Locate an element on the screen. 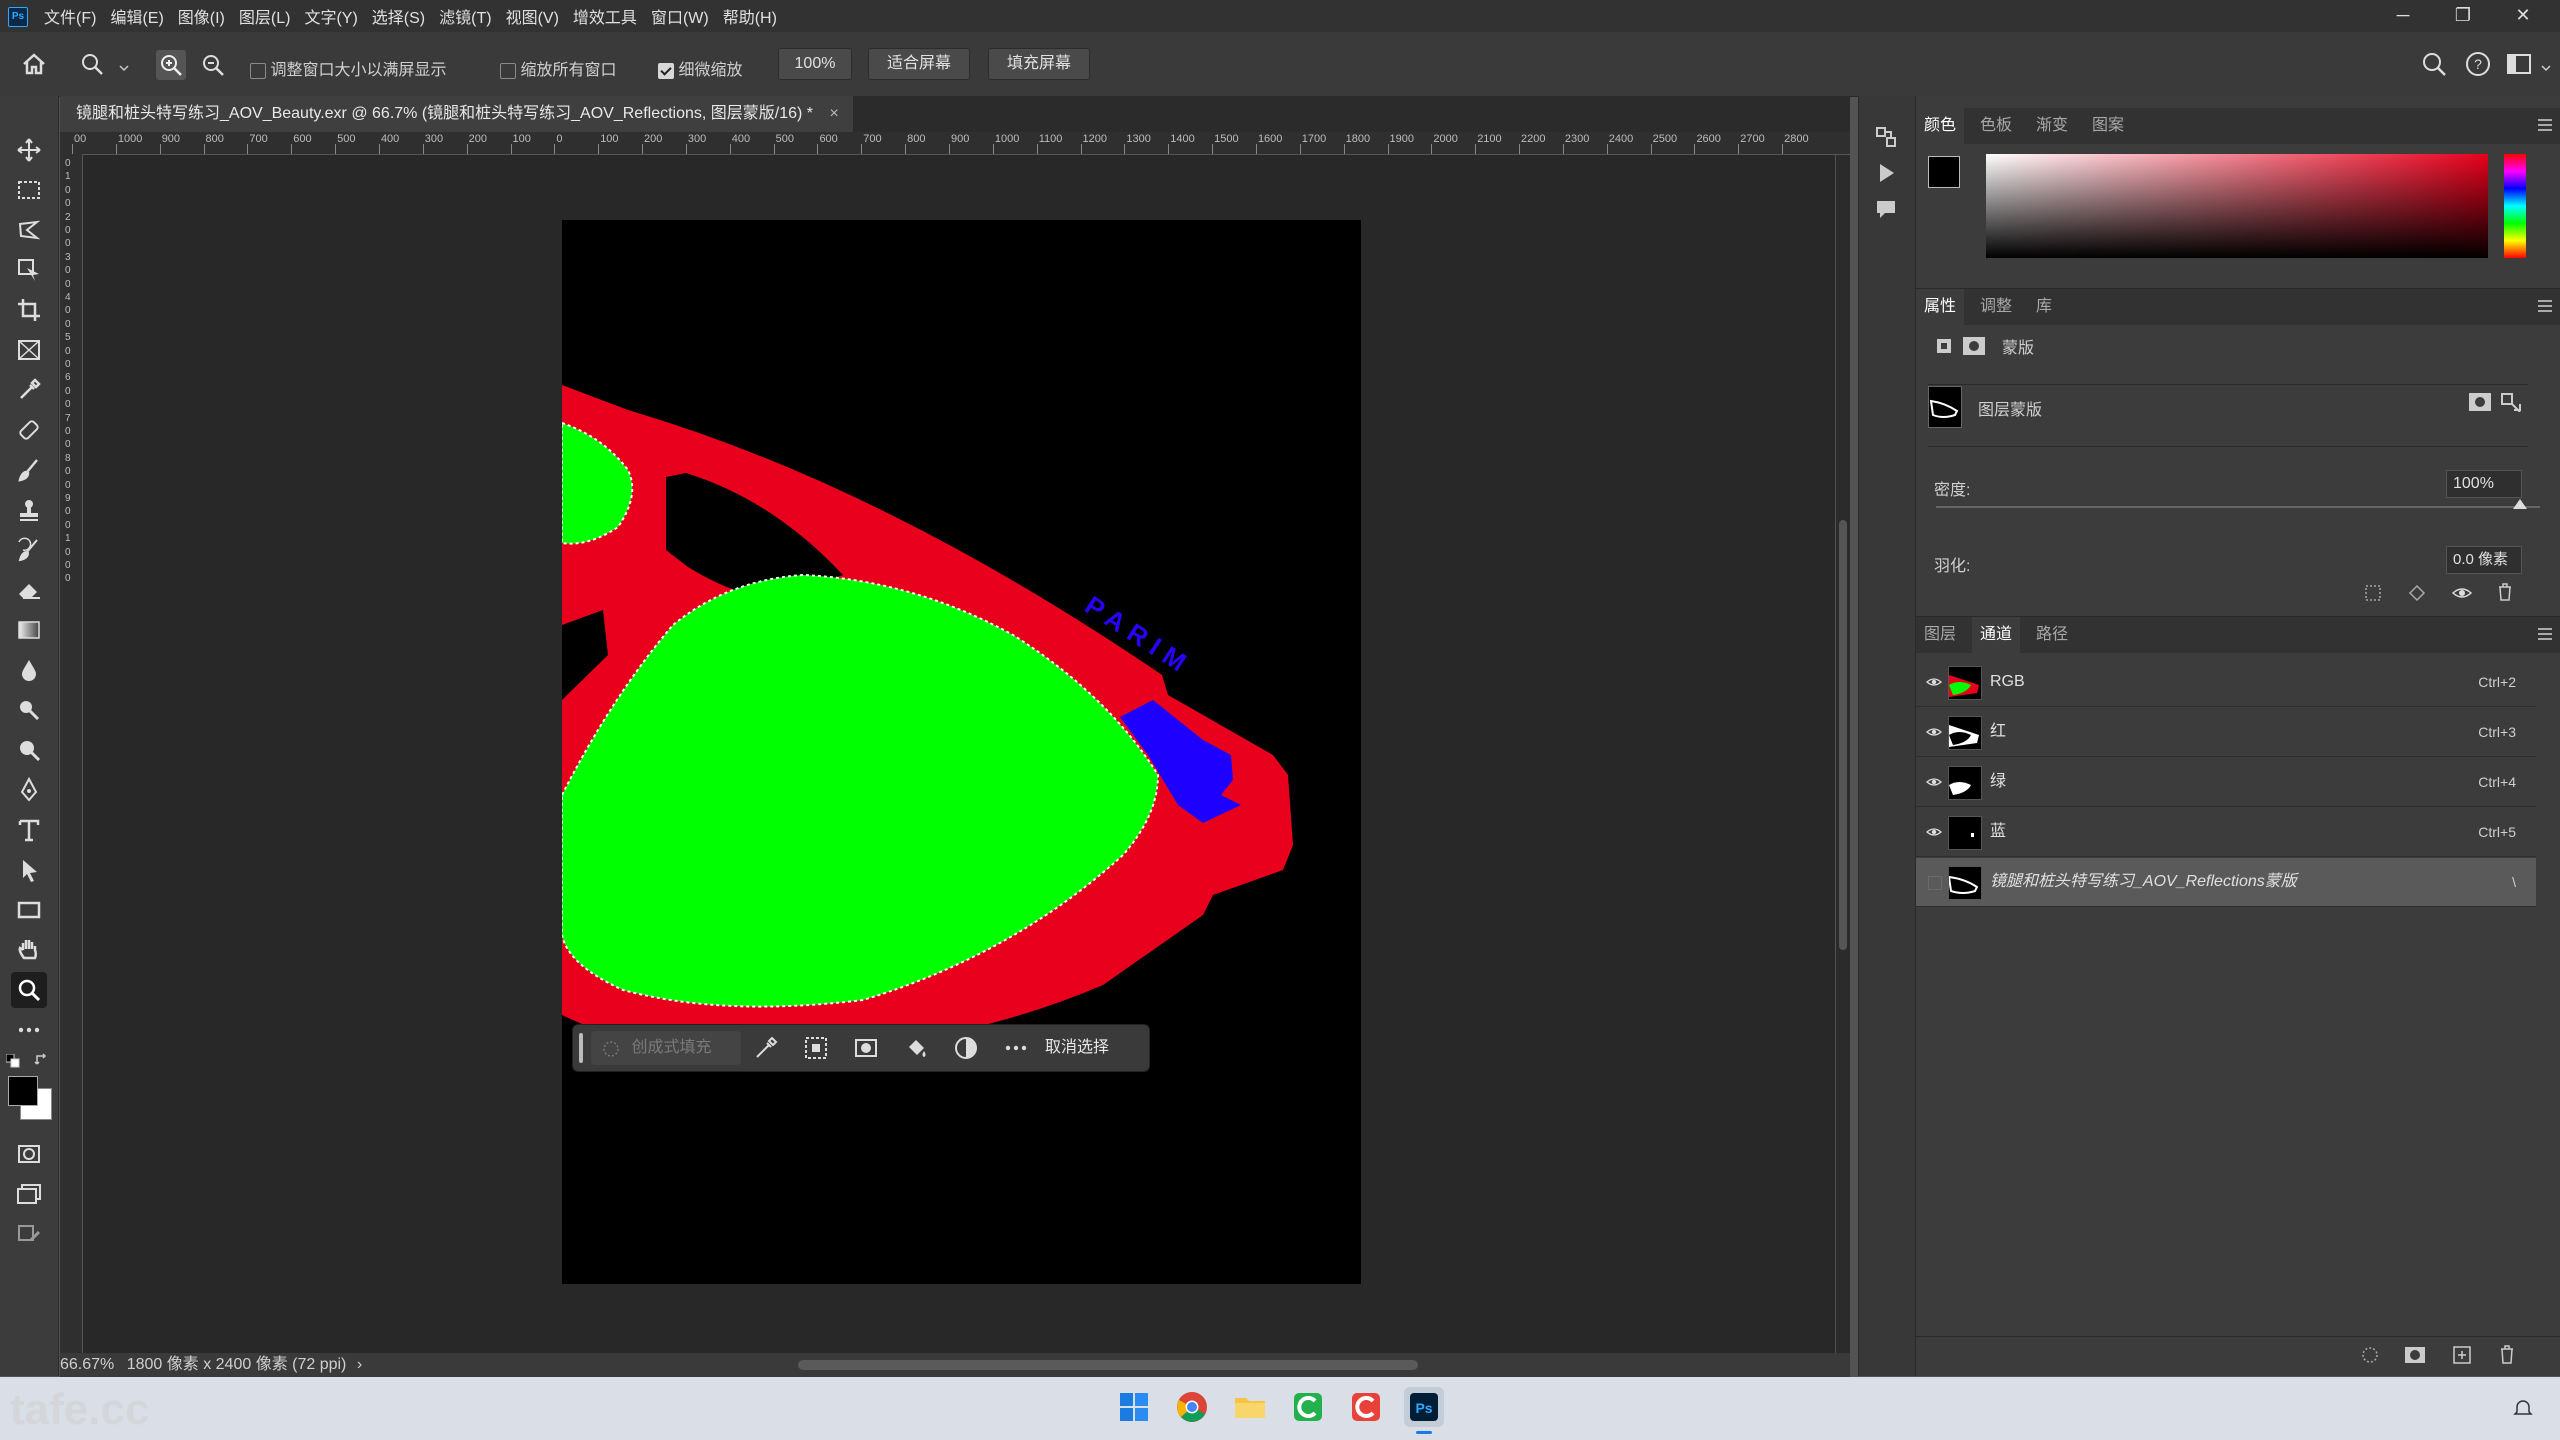 This screenshot has height=1440, width=2560. deselect-button: 取消选择 is located at coordinates (1077, 1048).